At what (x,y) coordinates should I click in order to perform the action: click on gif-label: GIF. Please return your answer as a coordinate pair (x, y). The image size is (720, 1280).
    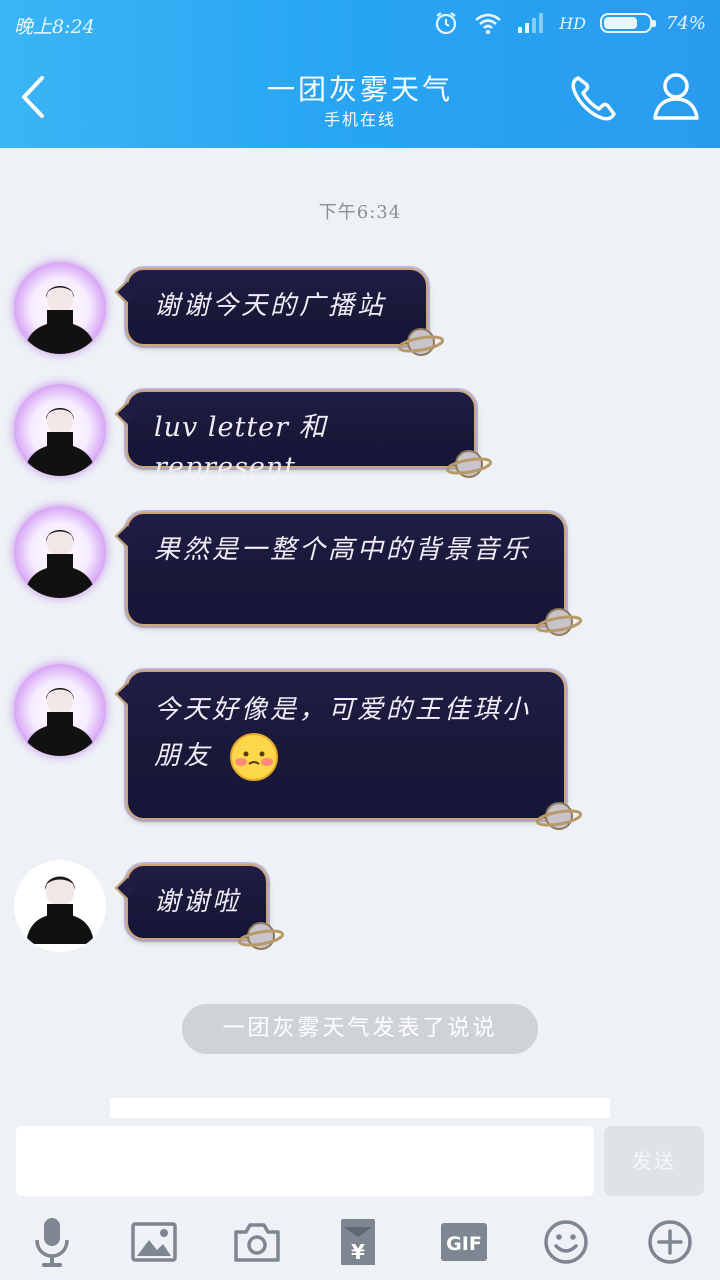
    Looking at the image, I should click on (464, 1244).